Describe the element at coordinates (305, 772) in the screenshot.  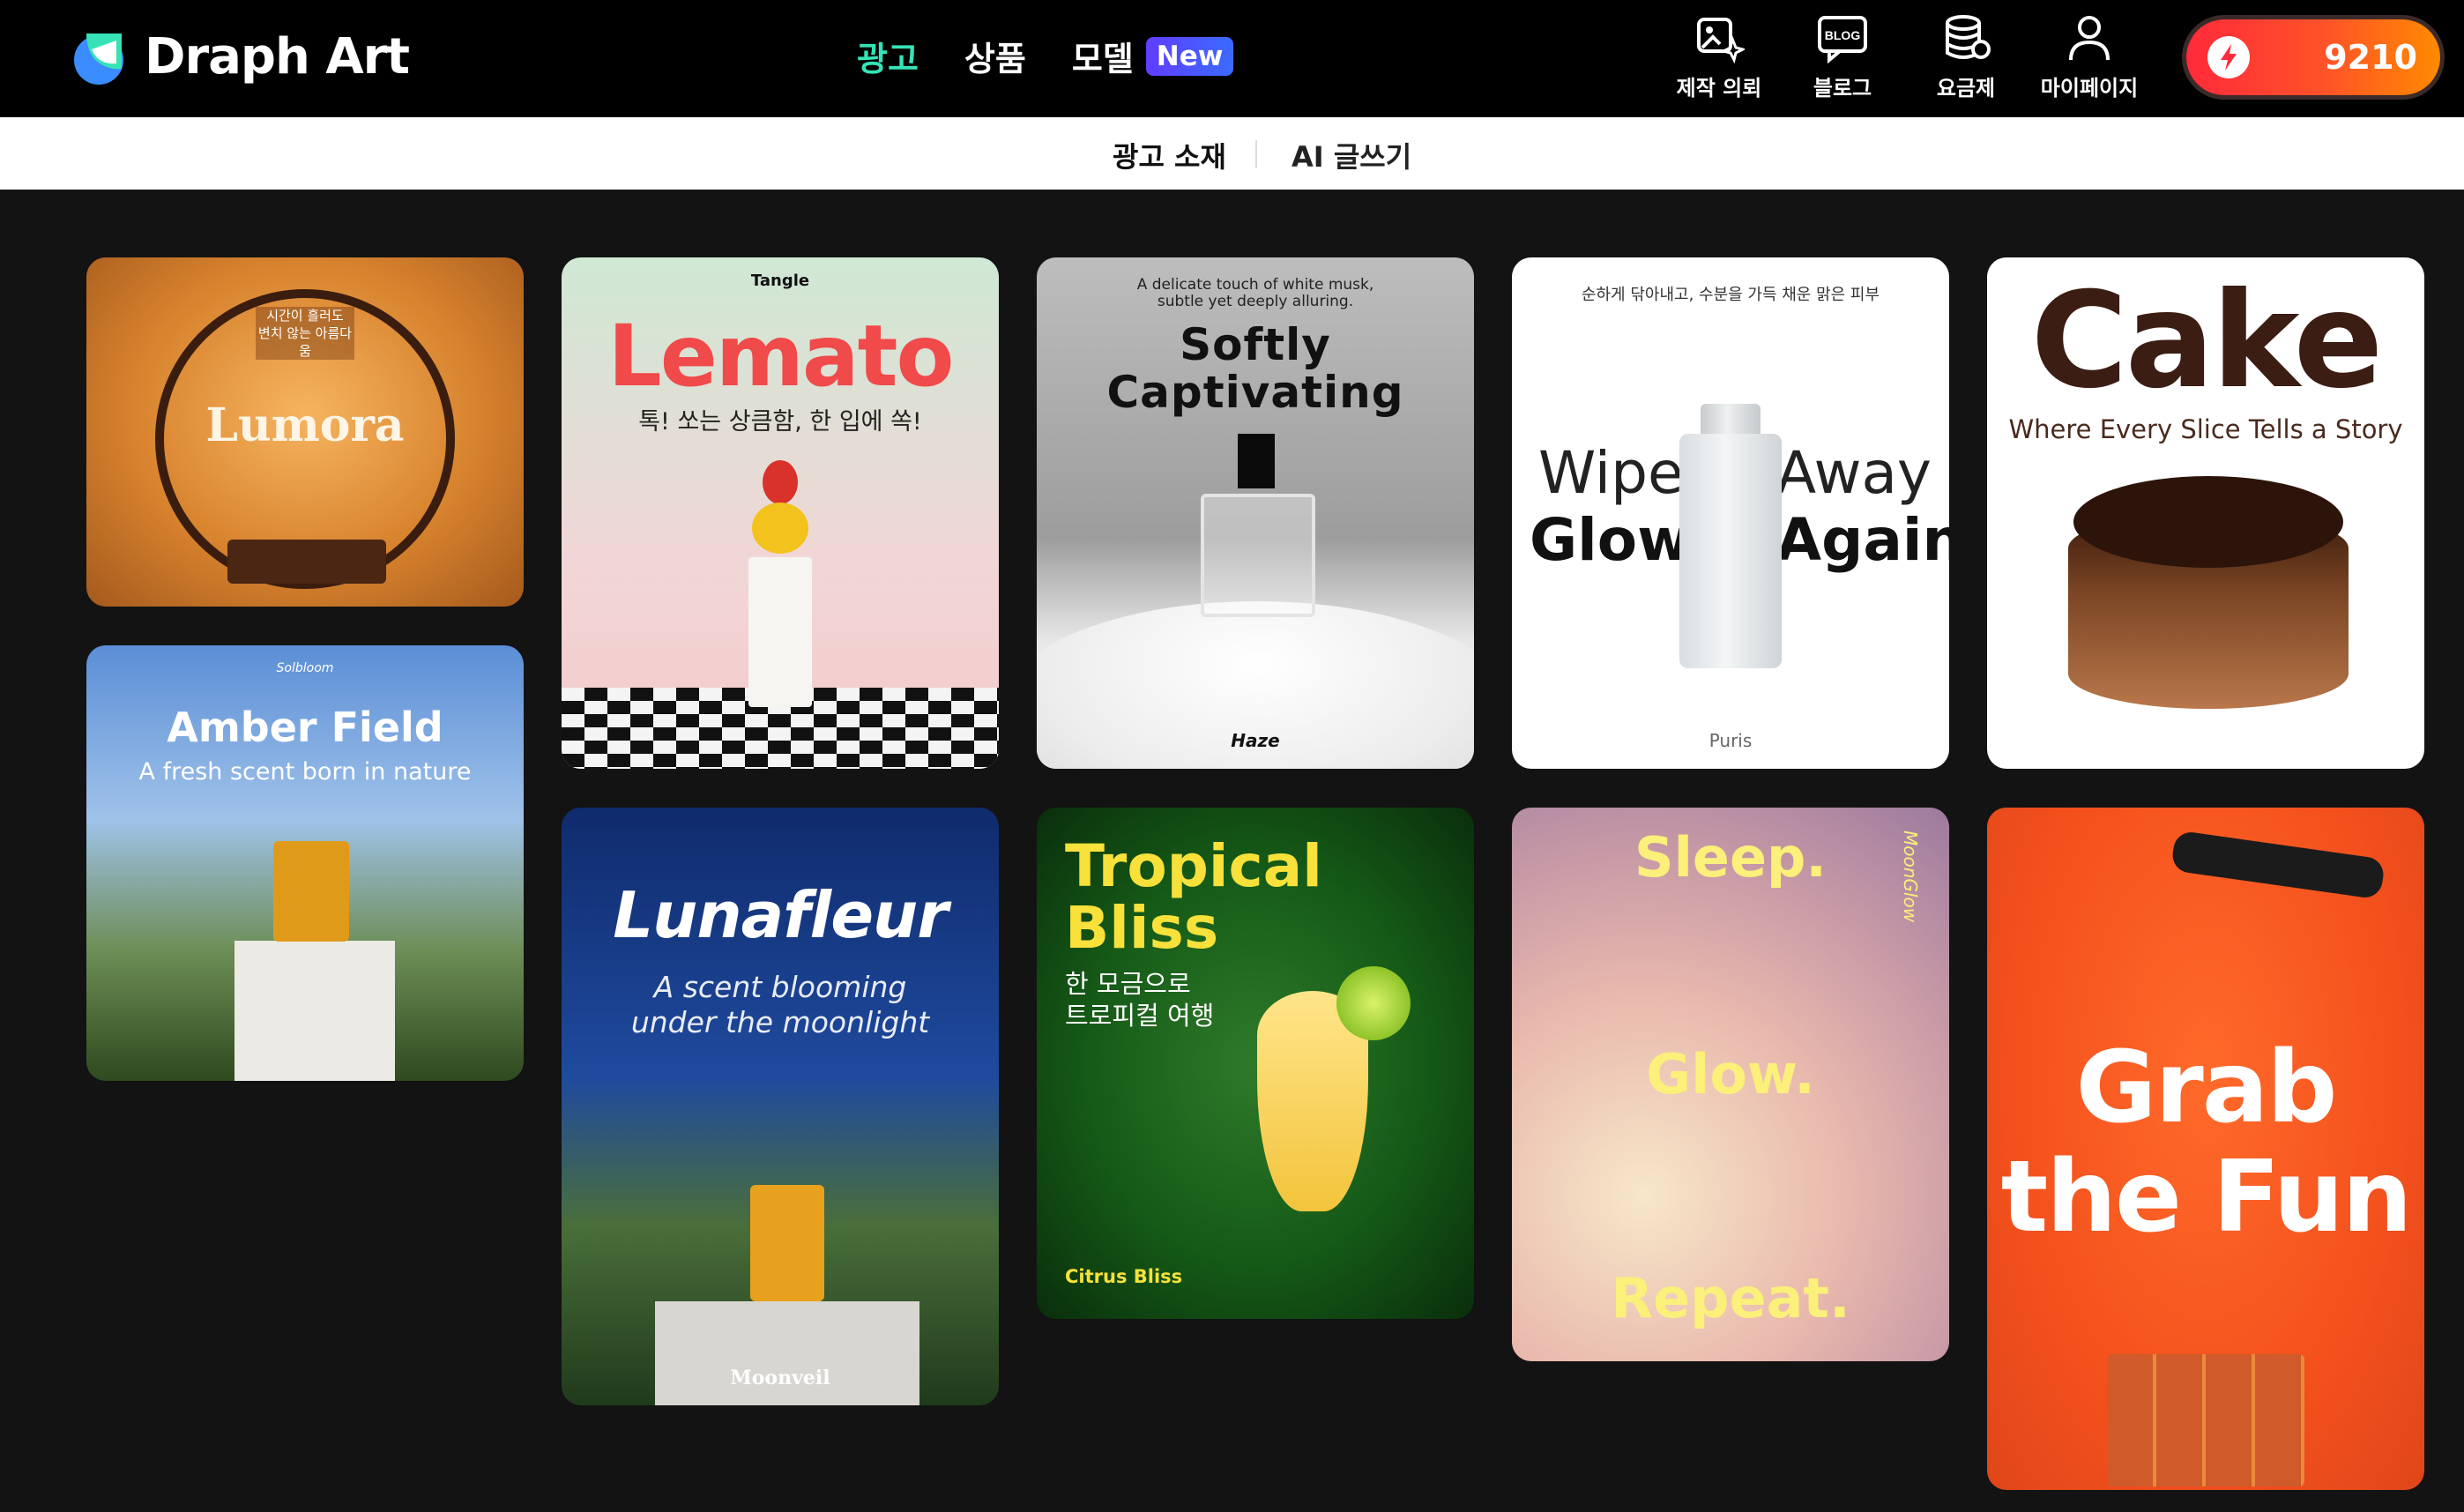
I see `card-subtitle: A fresh scent born in nature` at that location.